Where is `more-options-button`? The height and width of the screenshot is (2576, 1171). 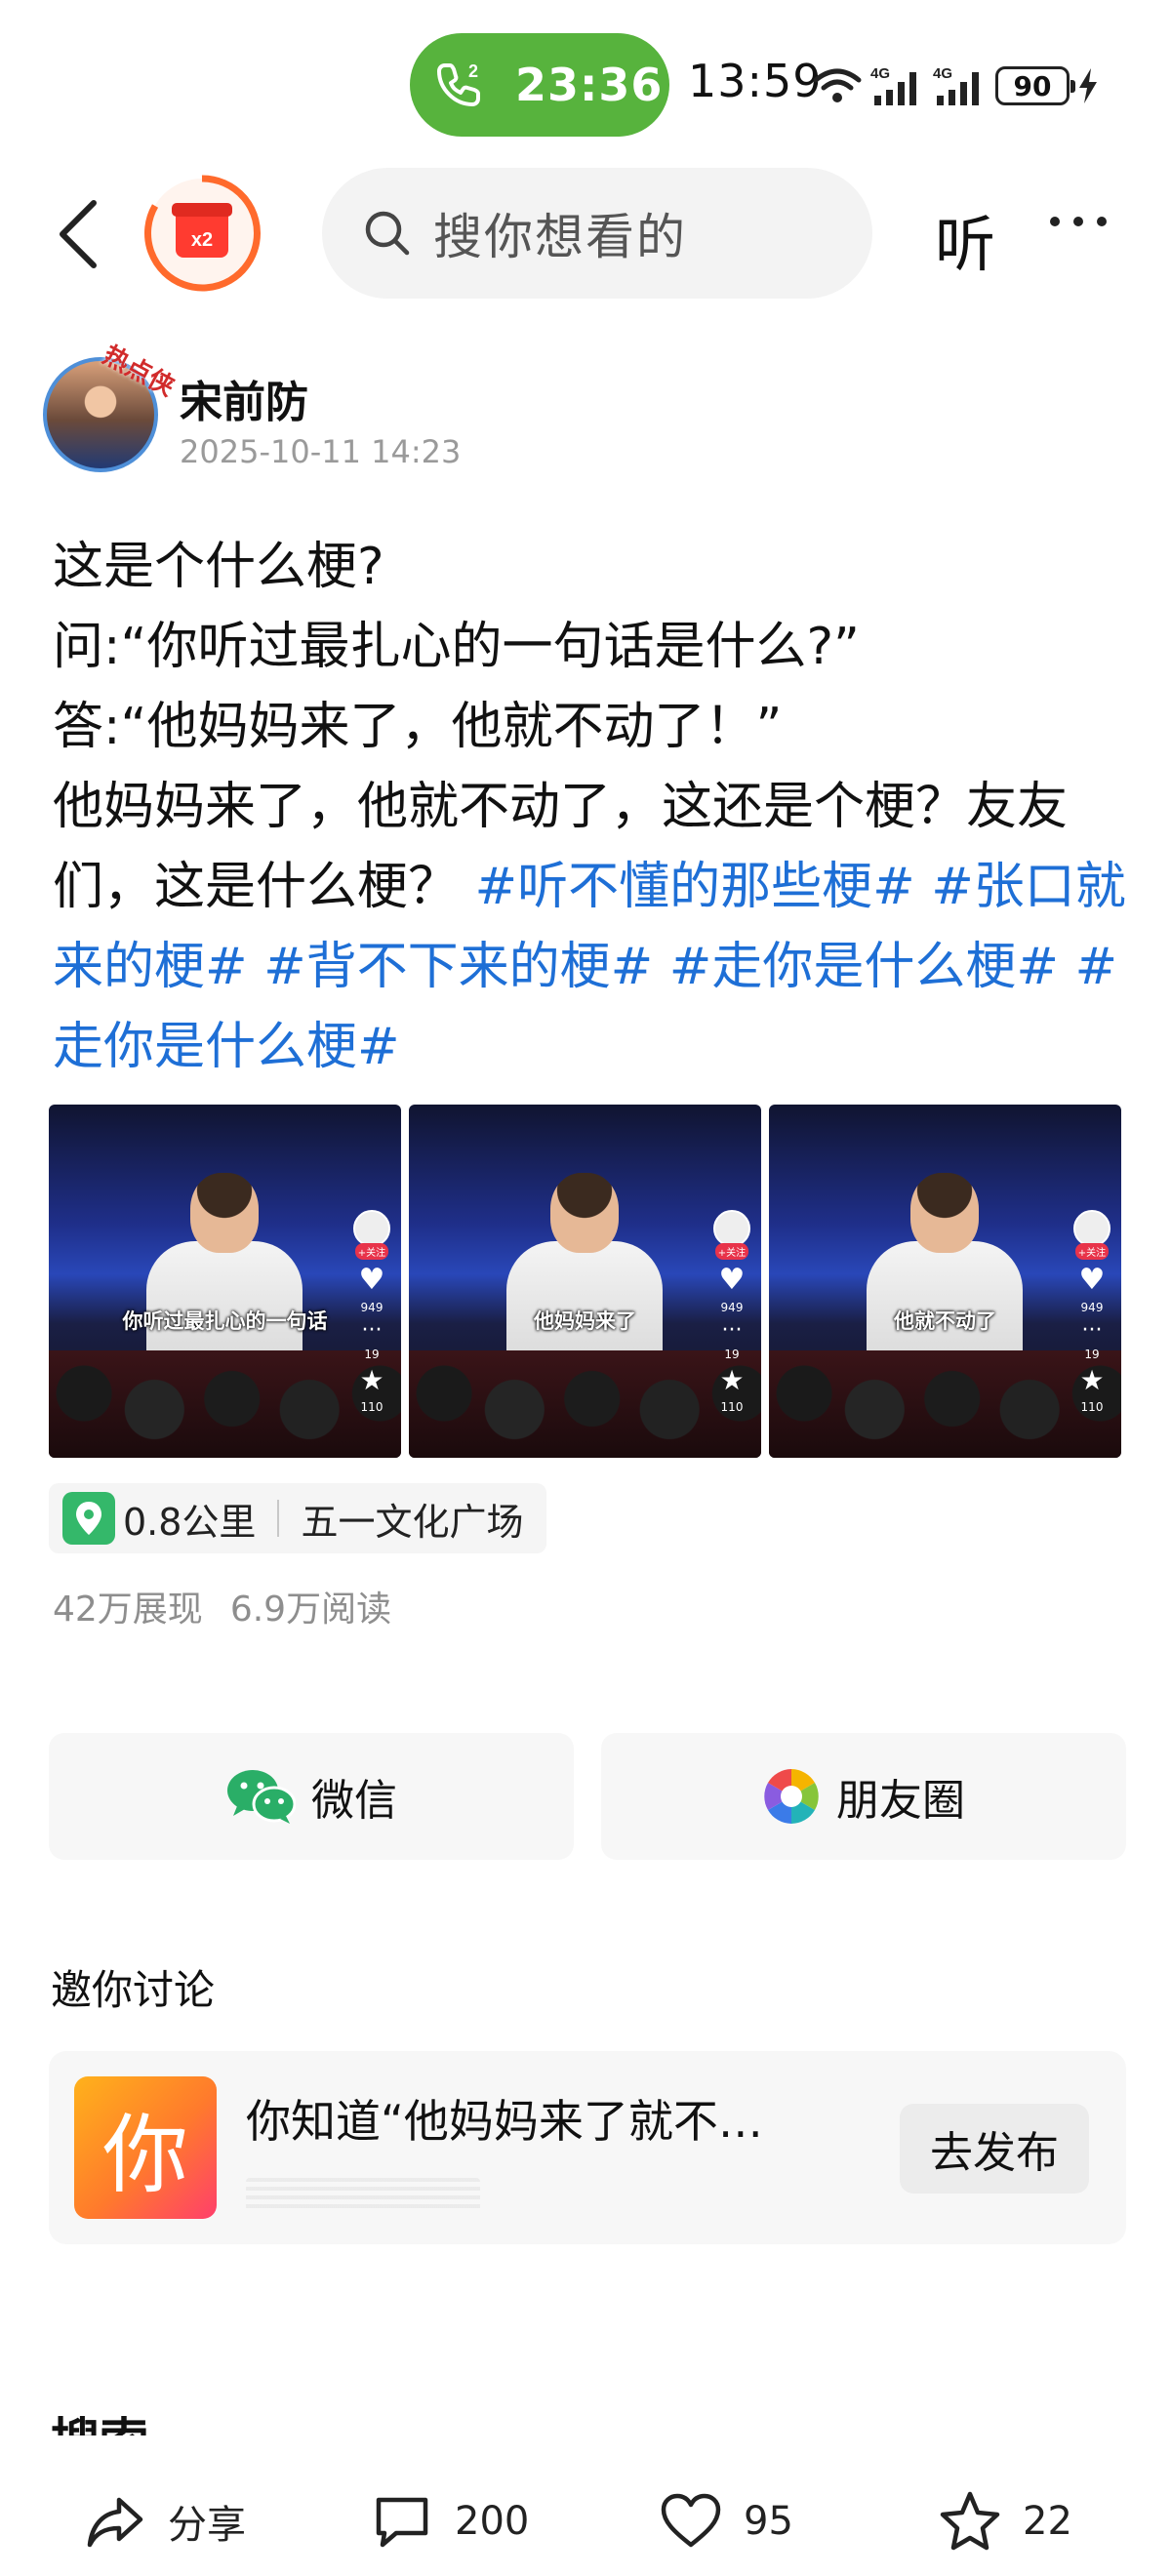 more-options-button is located at coordinates (1078, 221).